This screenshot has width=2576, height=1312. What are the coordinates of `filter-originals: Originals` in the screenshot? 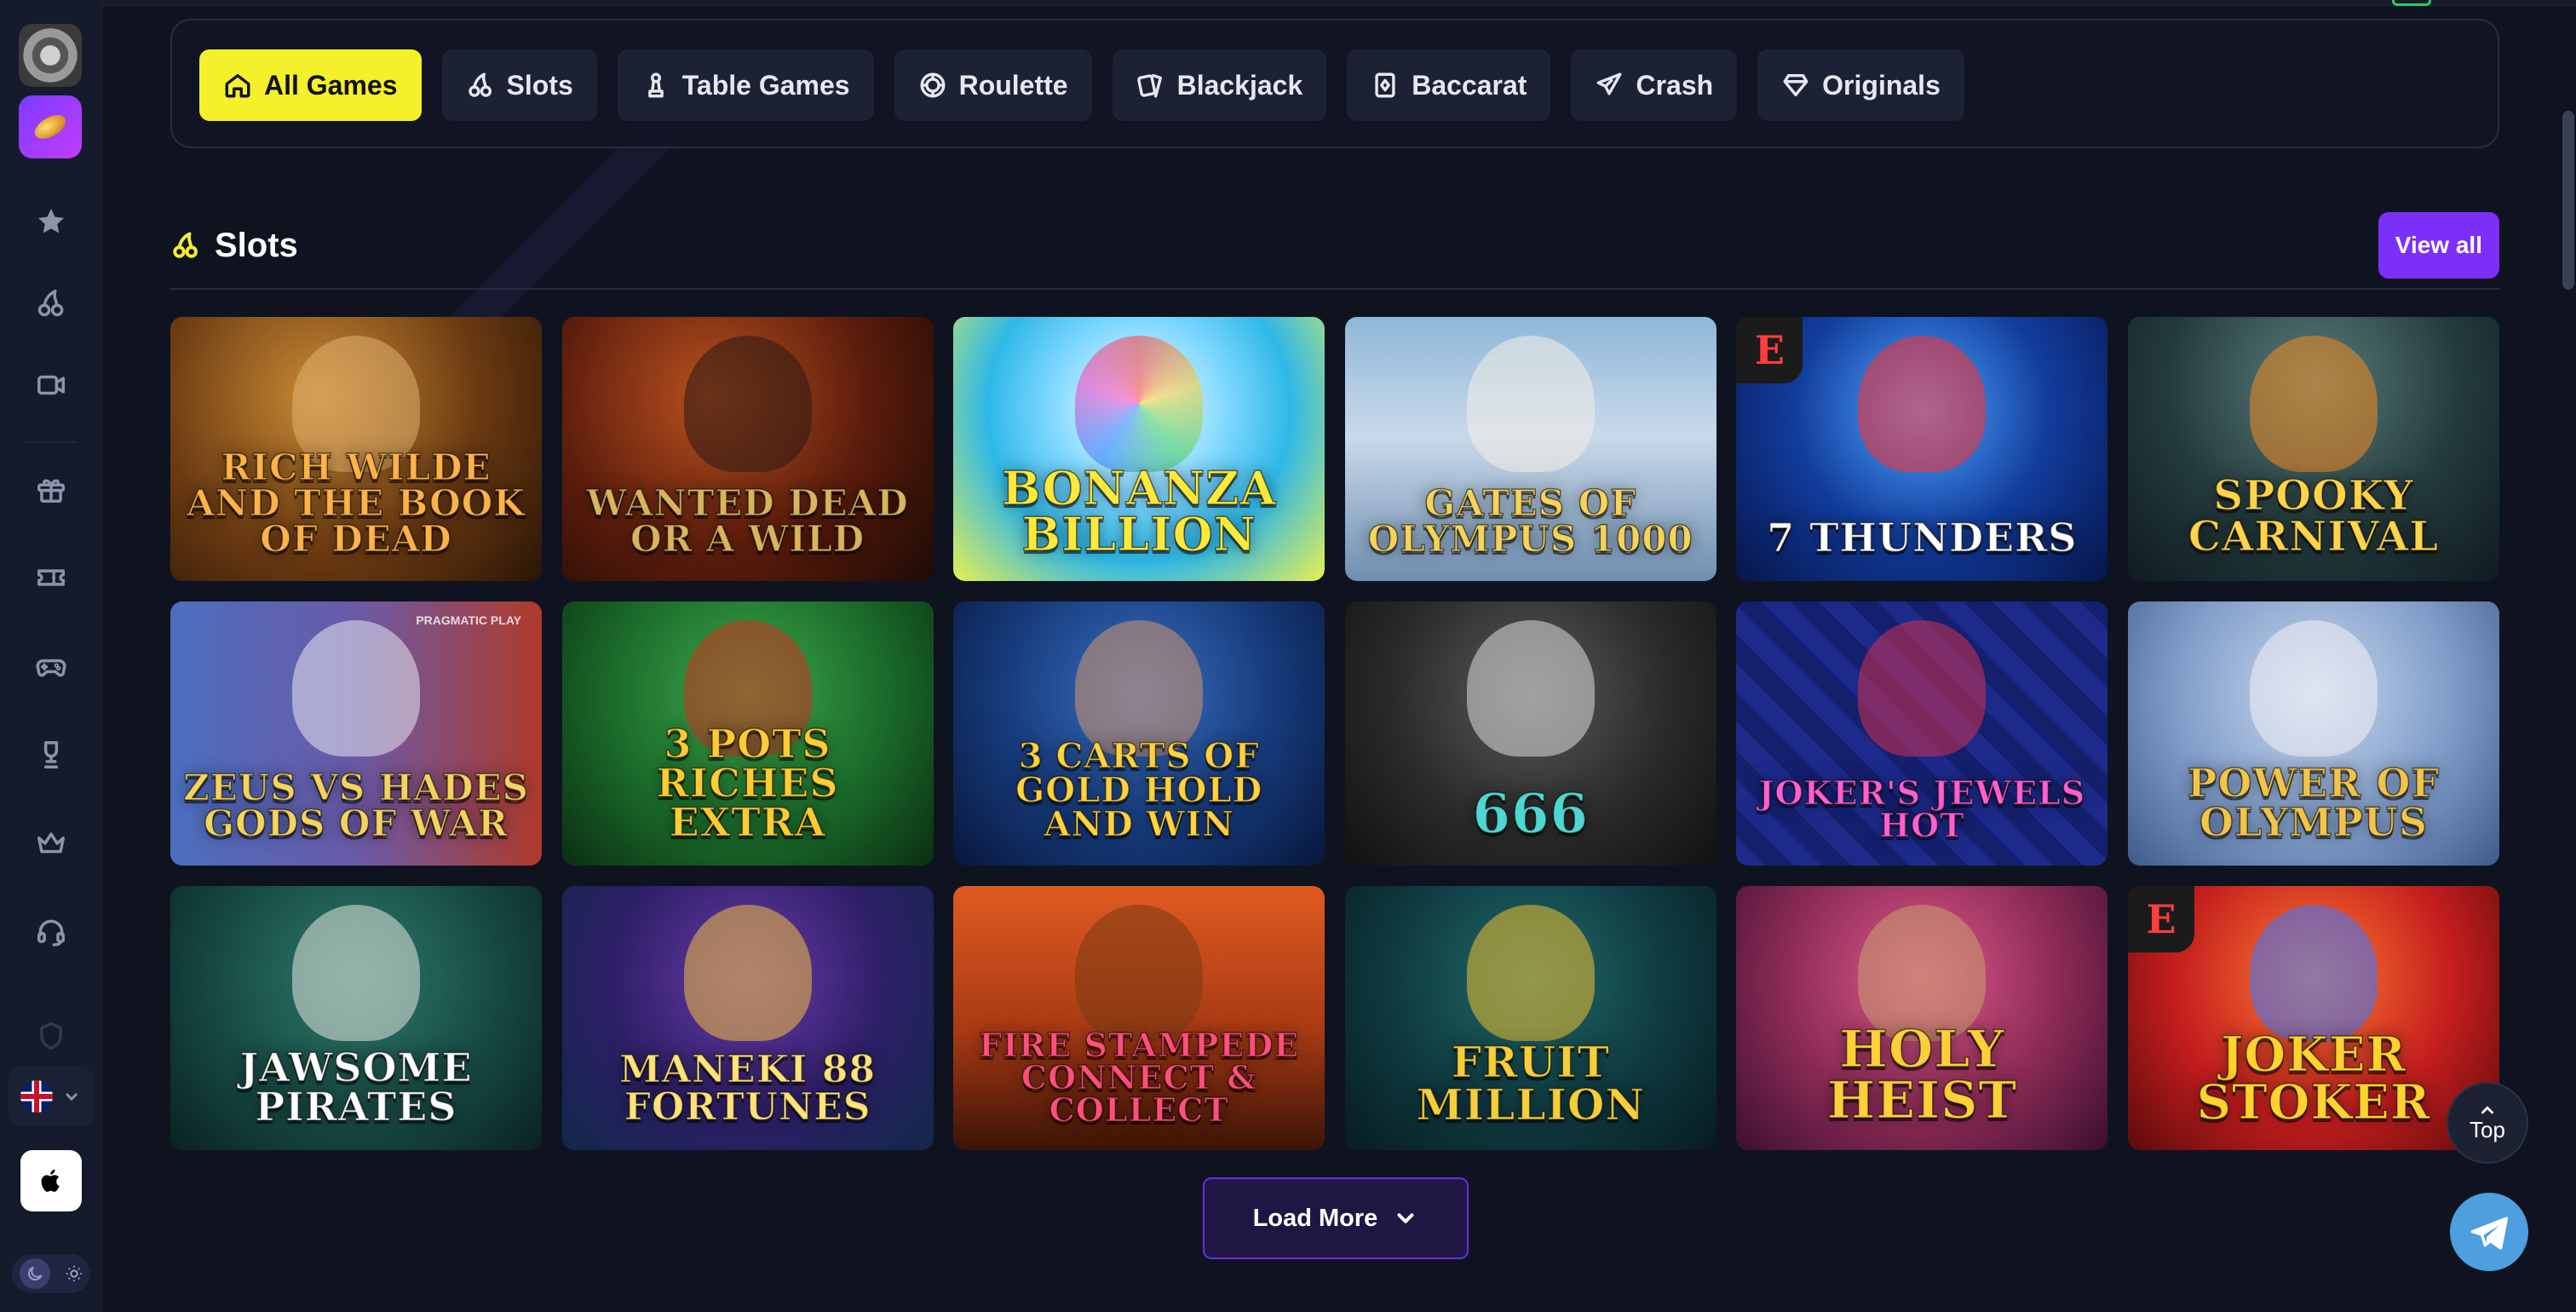 It's located at (1861, 85).